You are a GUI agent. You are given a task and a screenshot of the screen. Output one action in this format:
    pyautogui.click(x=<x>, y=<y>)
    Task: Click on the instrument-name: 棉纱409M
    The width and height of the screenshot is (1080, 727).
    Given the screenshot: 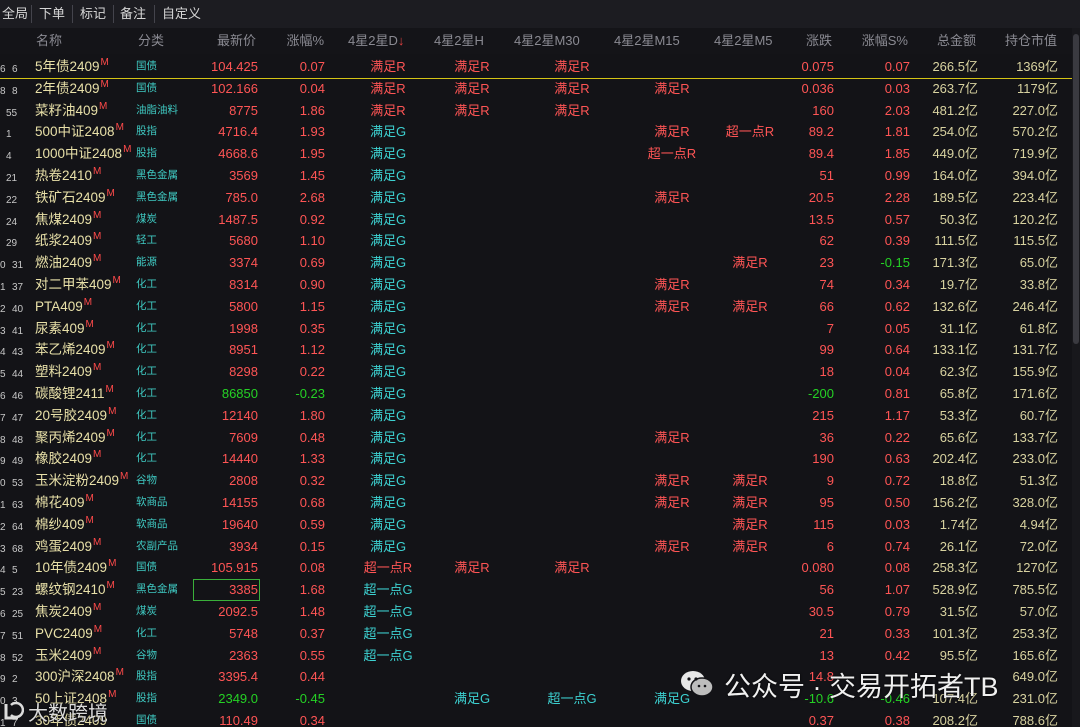 What is the action you would take?
    pyautogui.click(x=64, y=525)
    